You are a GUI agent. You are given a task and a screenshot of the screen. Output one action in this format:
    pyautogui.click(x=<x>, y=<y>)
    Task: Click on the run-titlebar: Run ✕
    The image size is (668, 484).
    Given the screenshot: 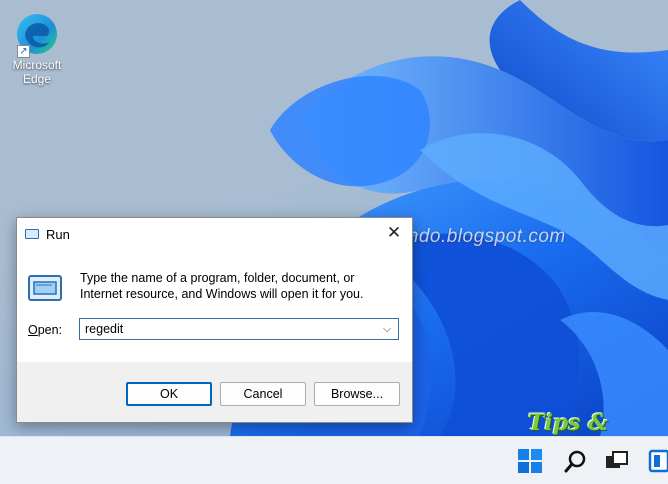 What is the action you would take?
    pyautogui.click(x=214, y=234)
    